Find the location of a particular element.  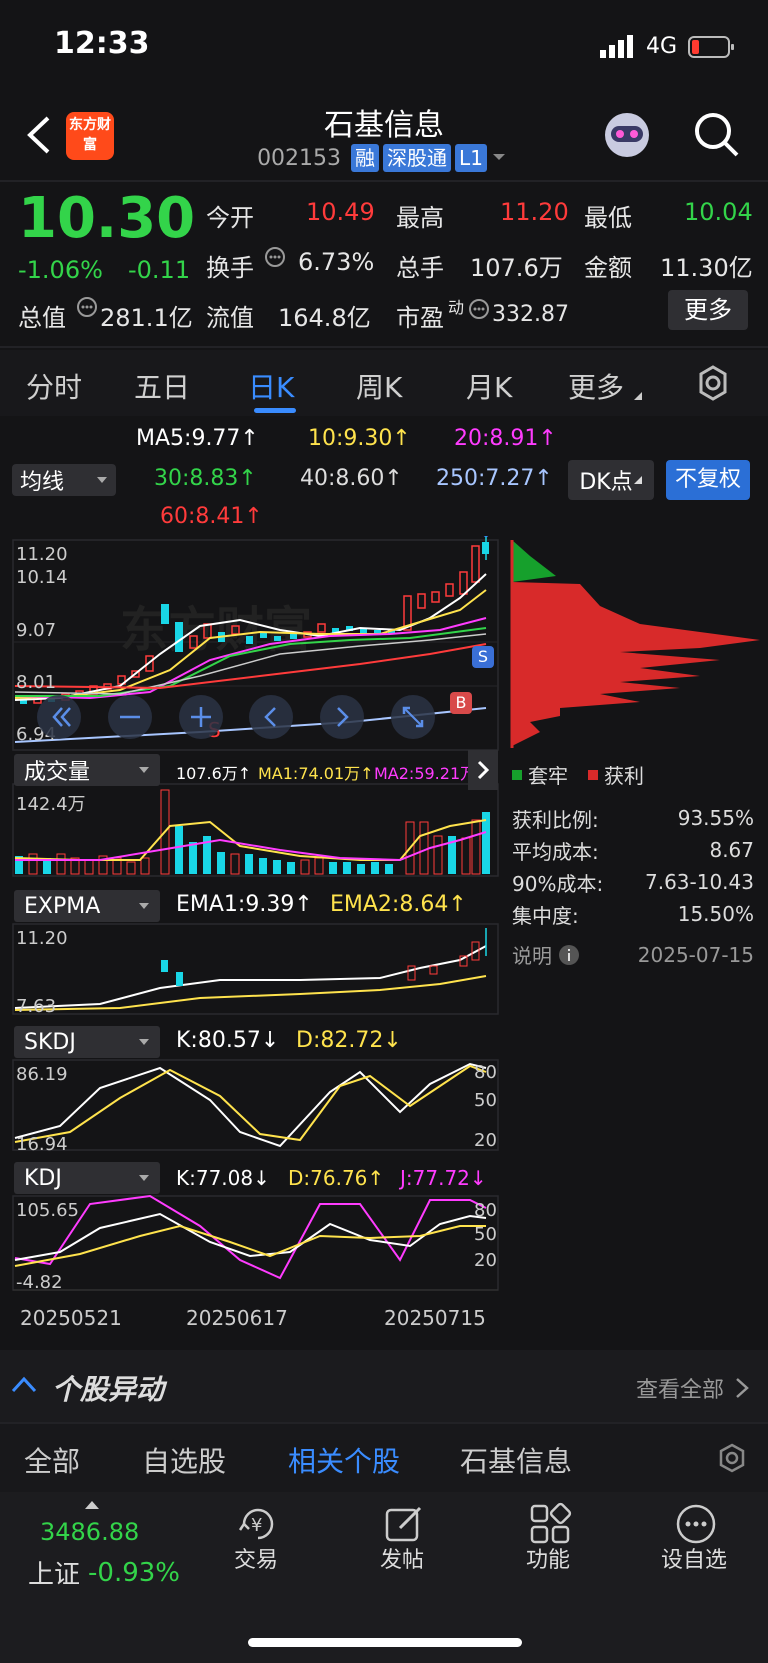

chip-row-value: 93.55% is located at coordinates (715, 818).